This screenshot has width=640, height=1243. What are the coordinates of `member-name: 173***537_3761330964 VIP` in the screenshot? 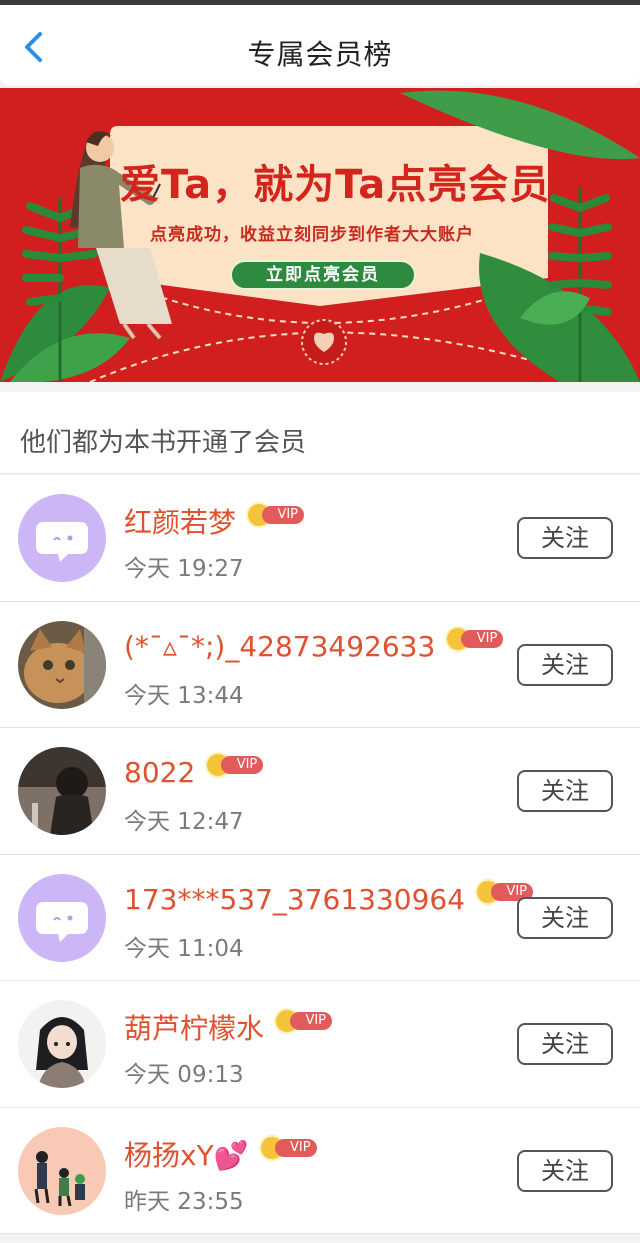 It's located at (329, 897).